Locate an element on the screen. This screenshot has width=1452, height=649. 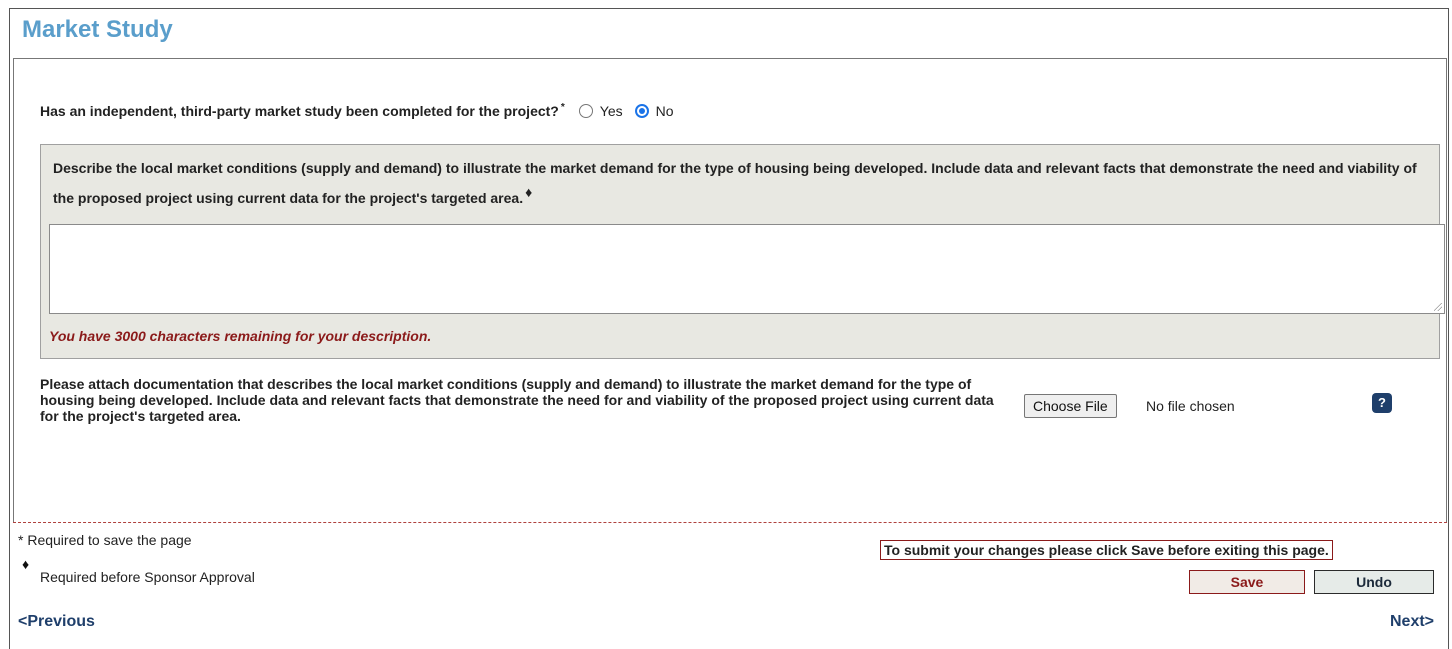
resize-grip-icon is located at coordinates (1438, 307).